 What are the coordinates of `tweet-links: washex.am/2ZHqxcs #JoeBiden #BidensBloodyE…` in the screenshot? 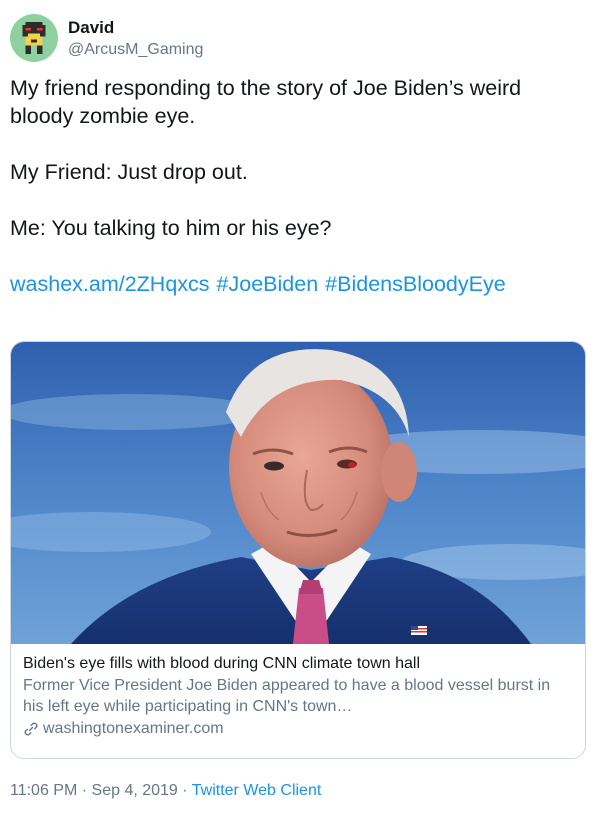 It's located at (300, 284).